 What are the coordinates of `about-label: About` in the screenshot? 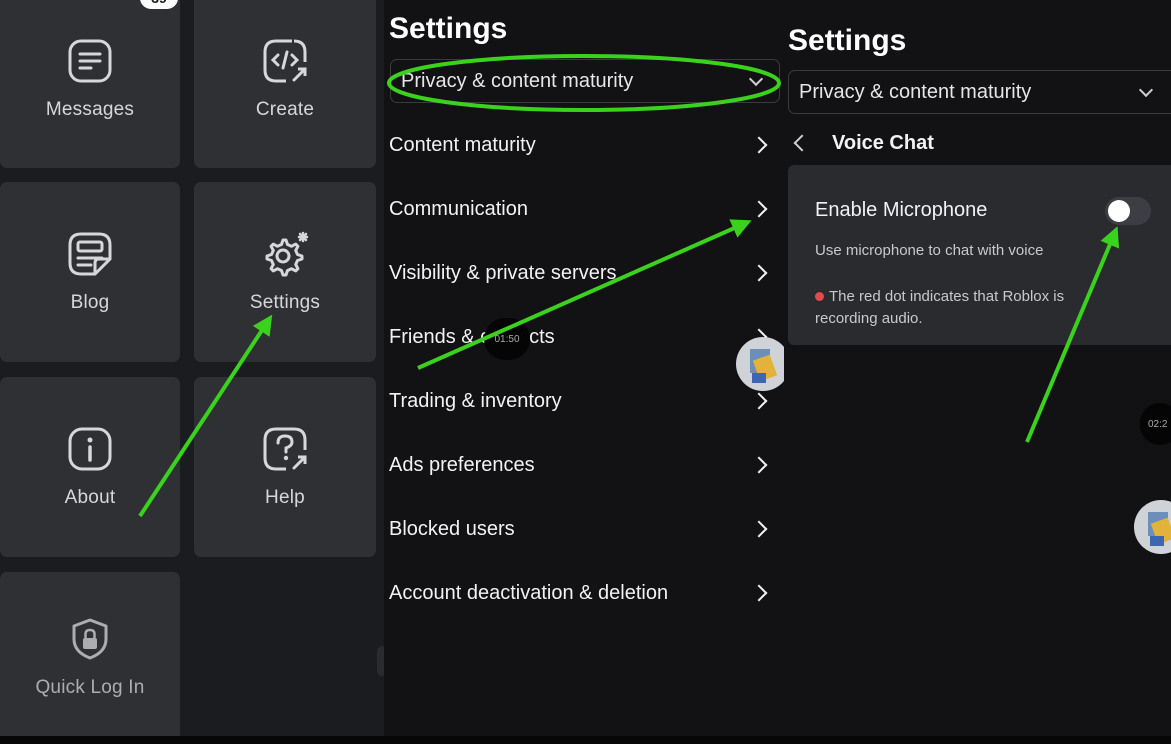 It's located at (90, 497).